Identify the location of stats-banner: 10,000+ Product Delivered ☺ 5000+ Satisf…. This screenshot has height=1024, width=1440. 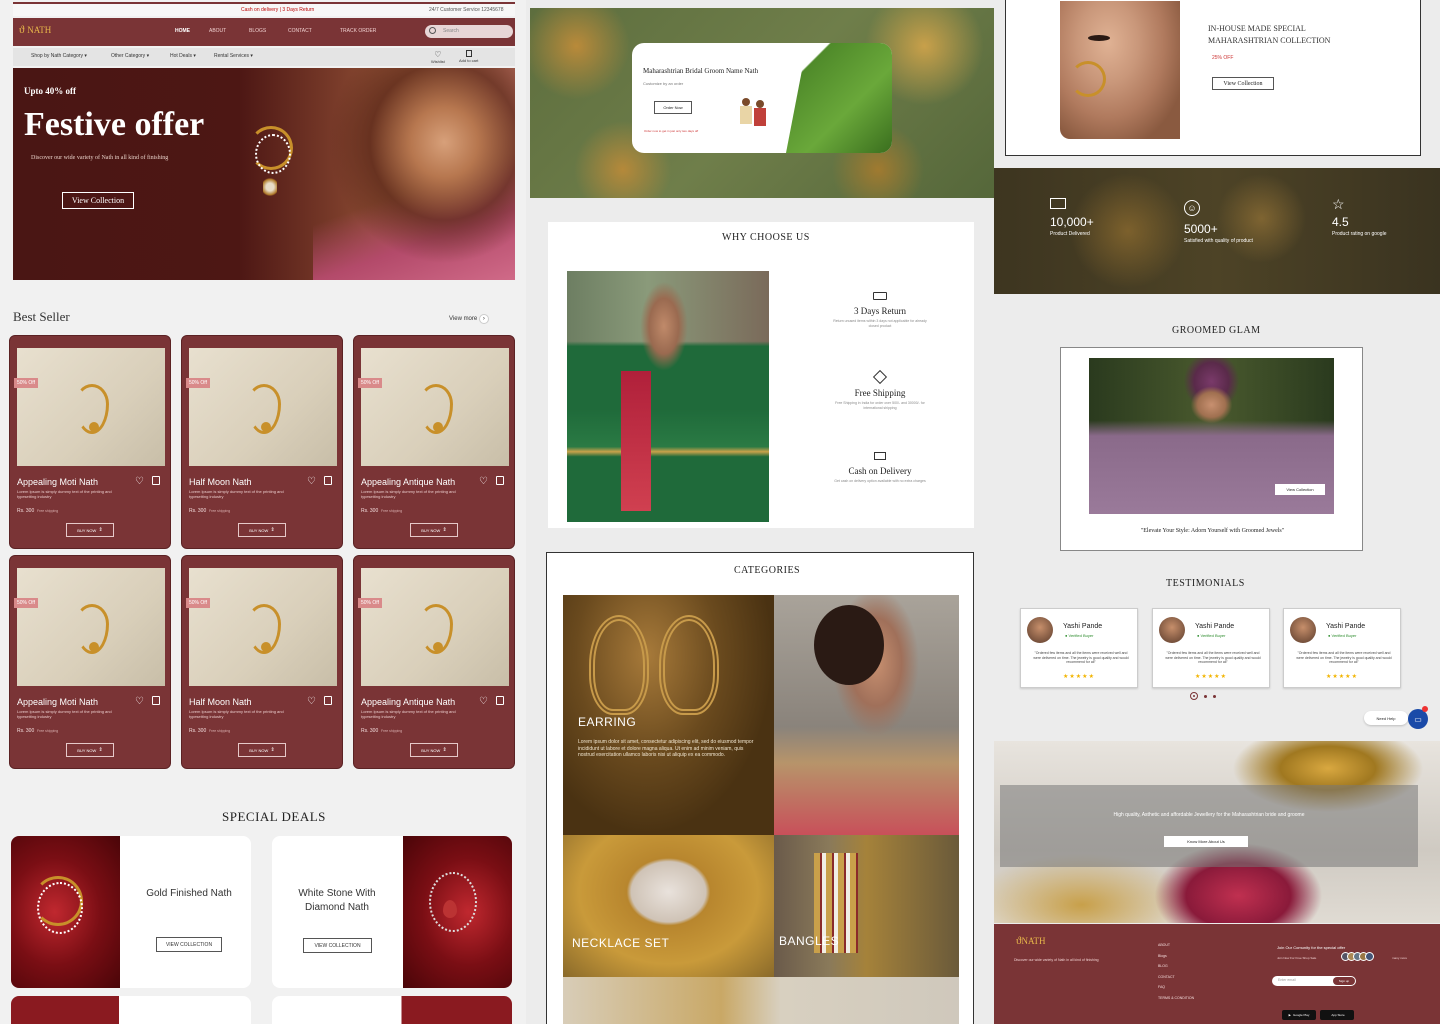
(1217, 231).